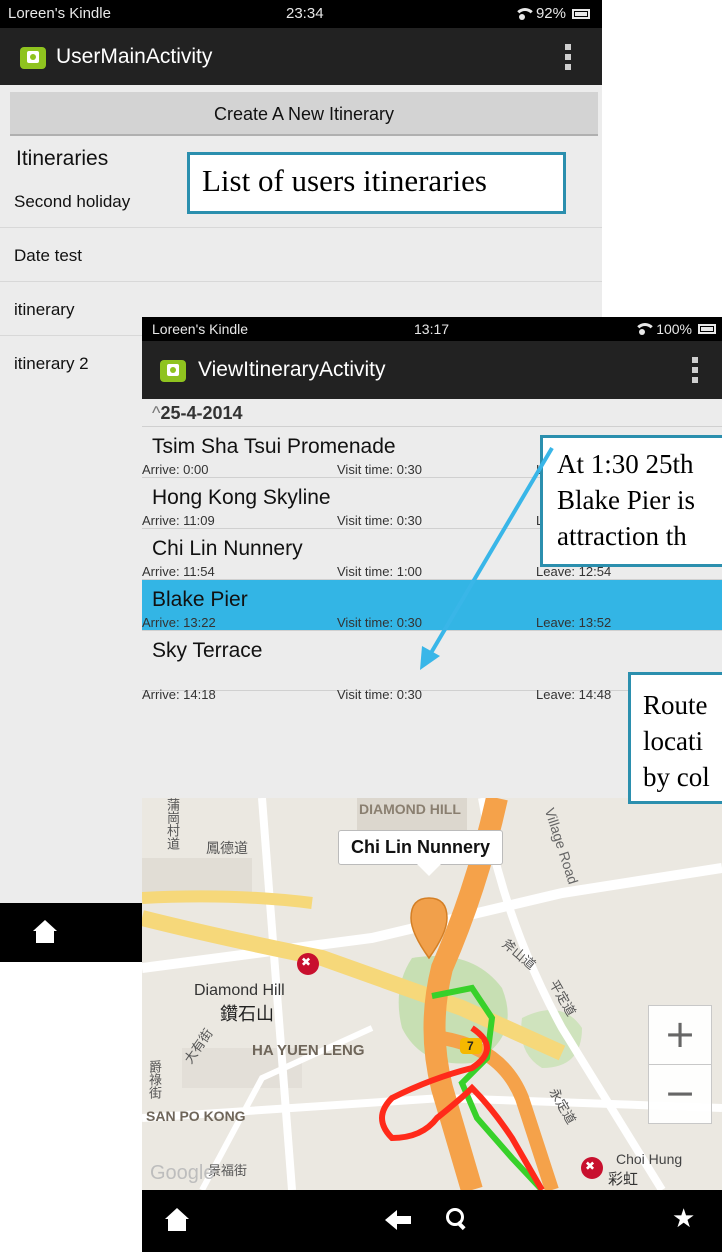 This screenshot has height=1252, width=722. What do you see at coordinates (432, 413) in the screenshot?
I see `date-group-header: ^25-4-2014` at bounding box center [432, 413].